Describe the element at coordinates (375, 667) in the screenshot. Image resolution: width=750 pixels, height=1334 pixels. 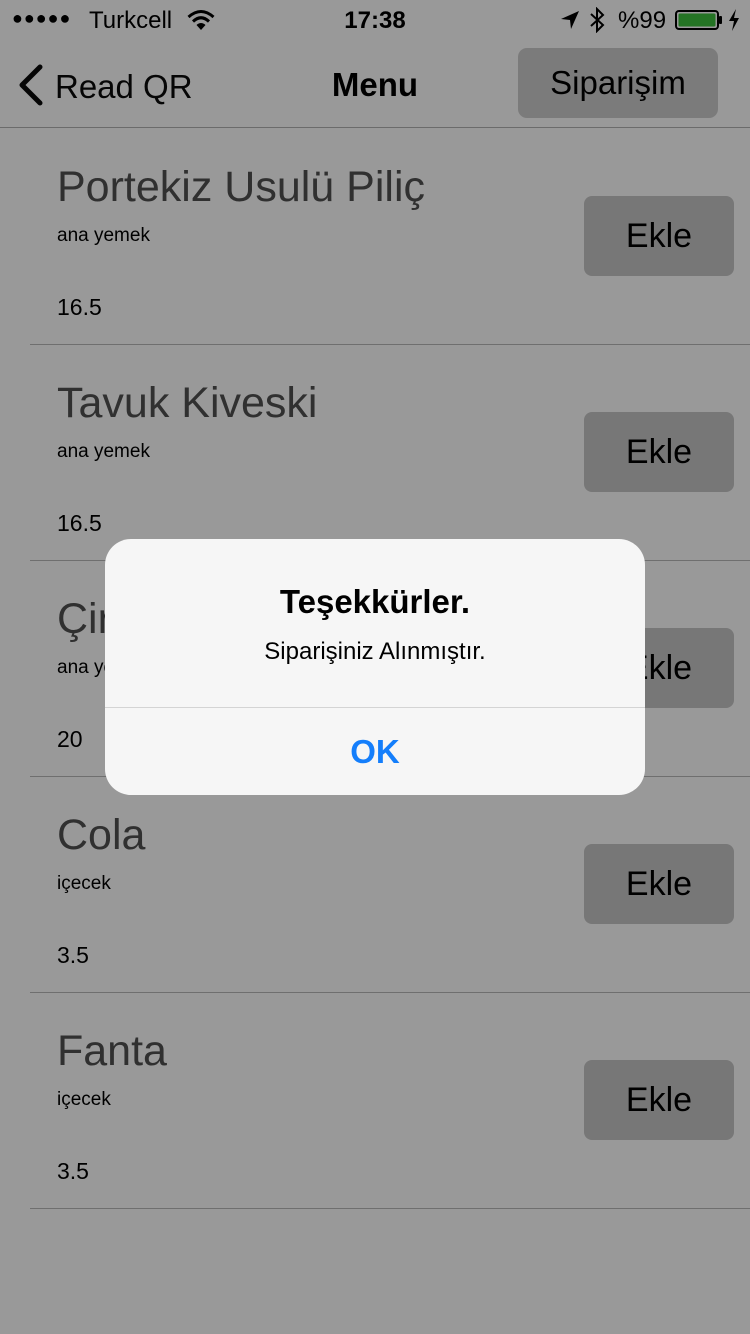
I see `alert-dialog: Teşekkürler. Siparişiniz Alınmıştır. OK` at that location.